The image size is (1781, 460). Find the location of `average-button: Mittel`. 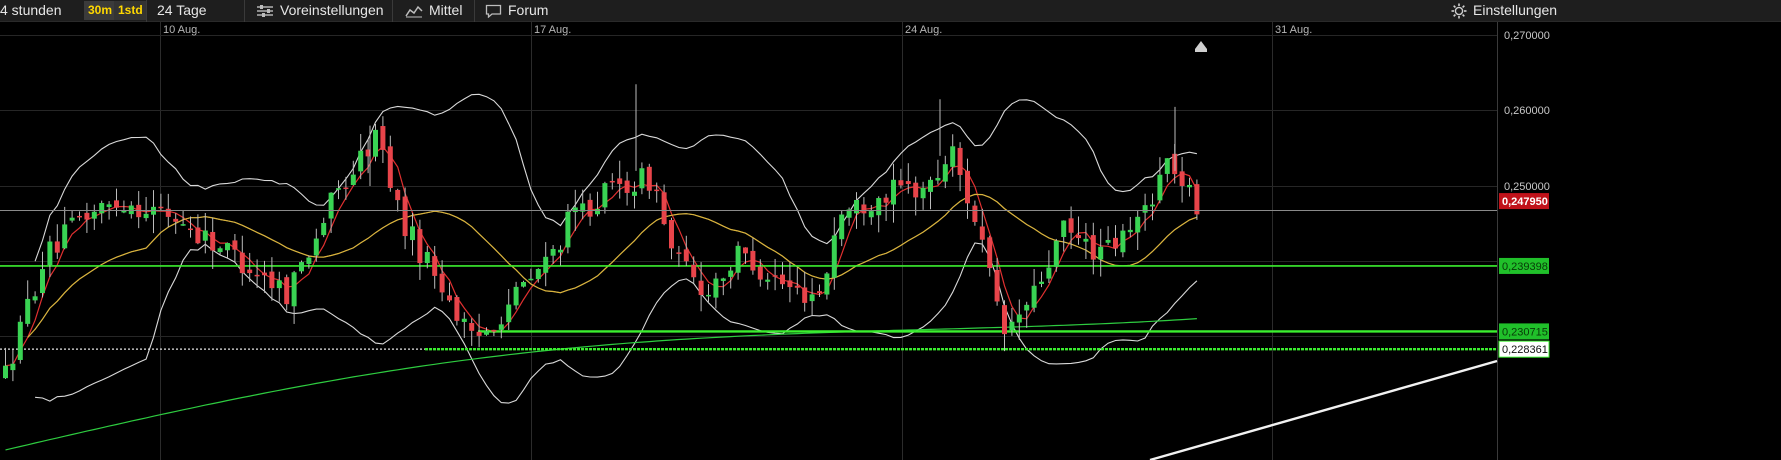

average-button: Mittel is located at coordinates (433, 11).